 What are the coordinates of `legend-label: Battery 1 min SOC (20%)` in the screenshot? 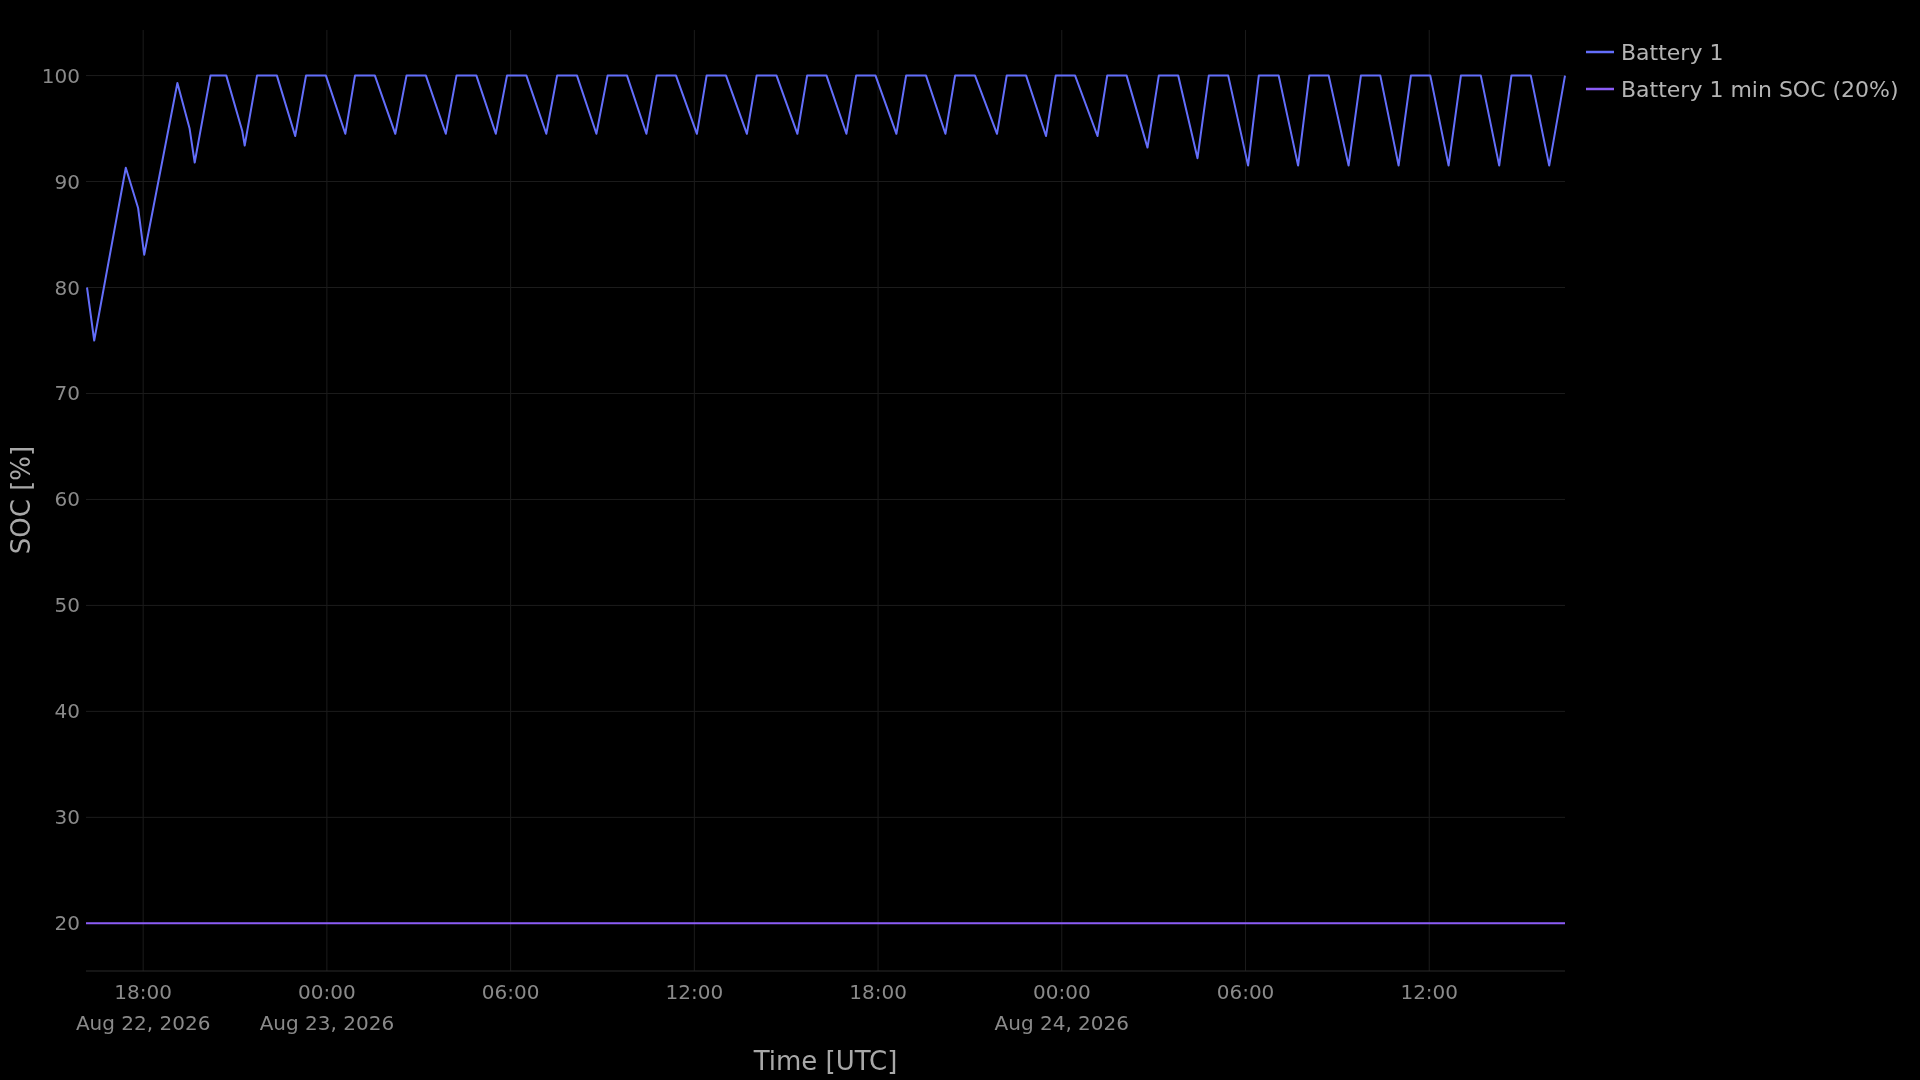 It's located at (1760, 89).